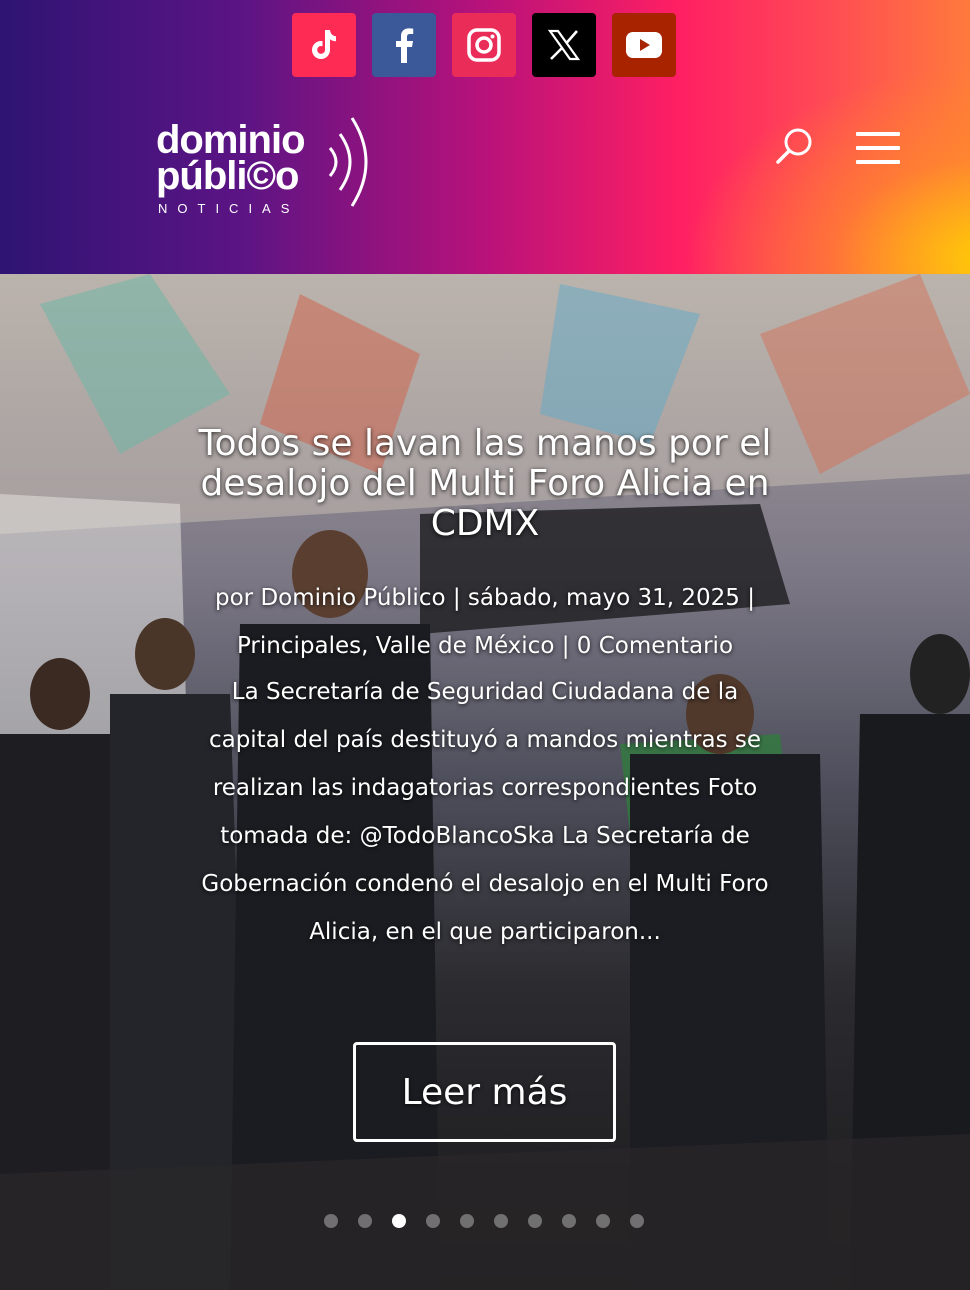 This screenshot has width=970, height=1290. I want to click on post-date: sábado, mayo 31, 2025, so click(603, 598).